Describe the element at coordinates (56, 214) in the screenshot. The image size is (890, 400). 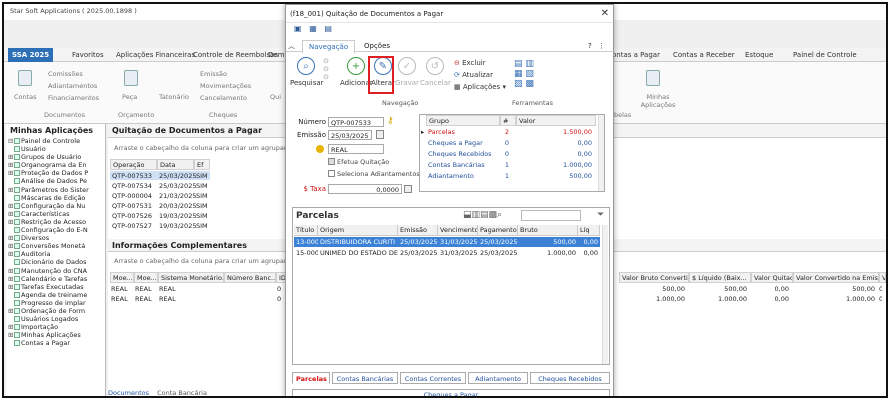
I see `sidebar-item: ⊞ Características` at that location.